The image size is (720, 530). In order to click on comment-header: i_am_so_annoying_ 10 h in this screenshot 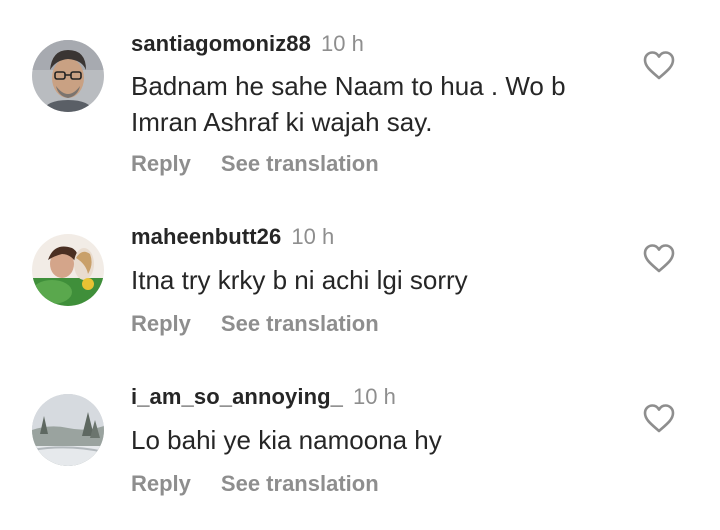, I will do `click(263, 397)`.